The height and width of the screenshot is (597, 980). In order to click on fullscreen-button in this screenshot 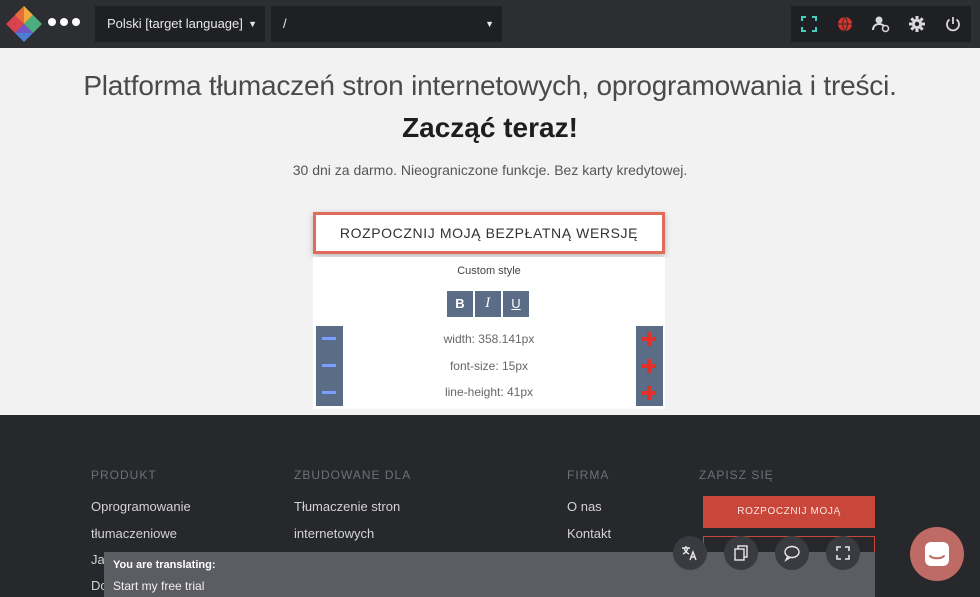, I will do `click(809, 24)`.